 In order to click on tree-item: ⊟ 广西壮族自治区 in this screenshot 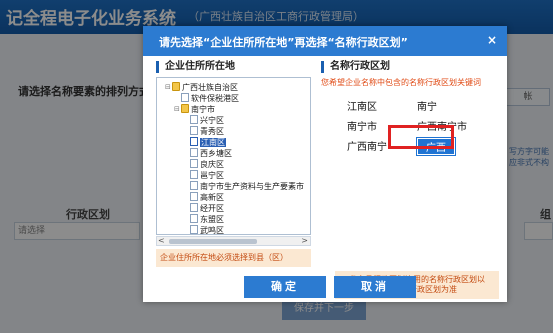, I will do `click(201, 87)`.